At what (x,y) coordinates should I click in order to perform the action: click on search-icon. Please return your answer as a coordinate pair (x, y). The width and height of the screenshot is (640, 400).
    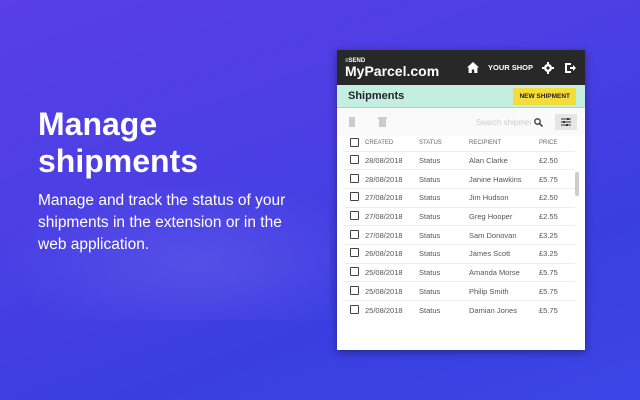
    Looking at the image, I should click on (538, 122).